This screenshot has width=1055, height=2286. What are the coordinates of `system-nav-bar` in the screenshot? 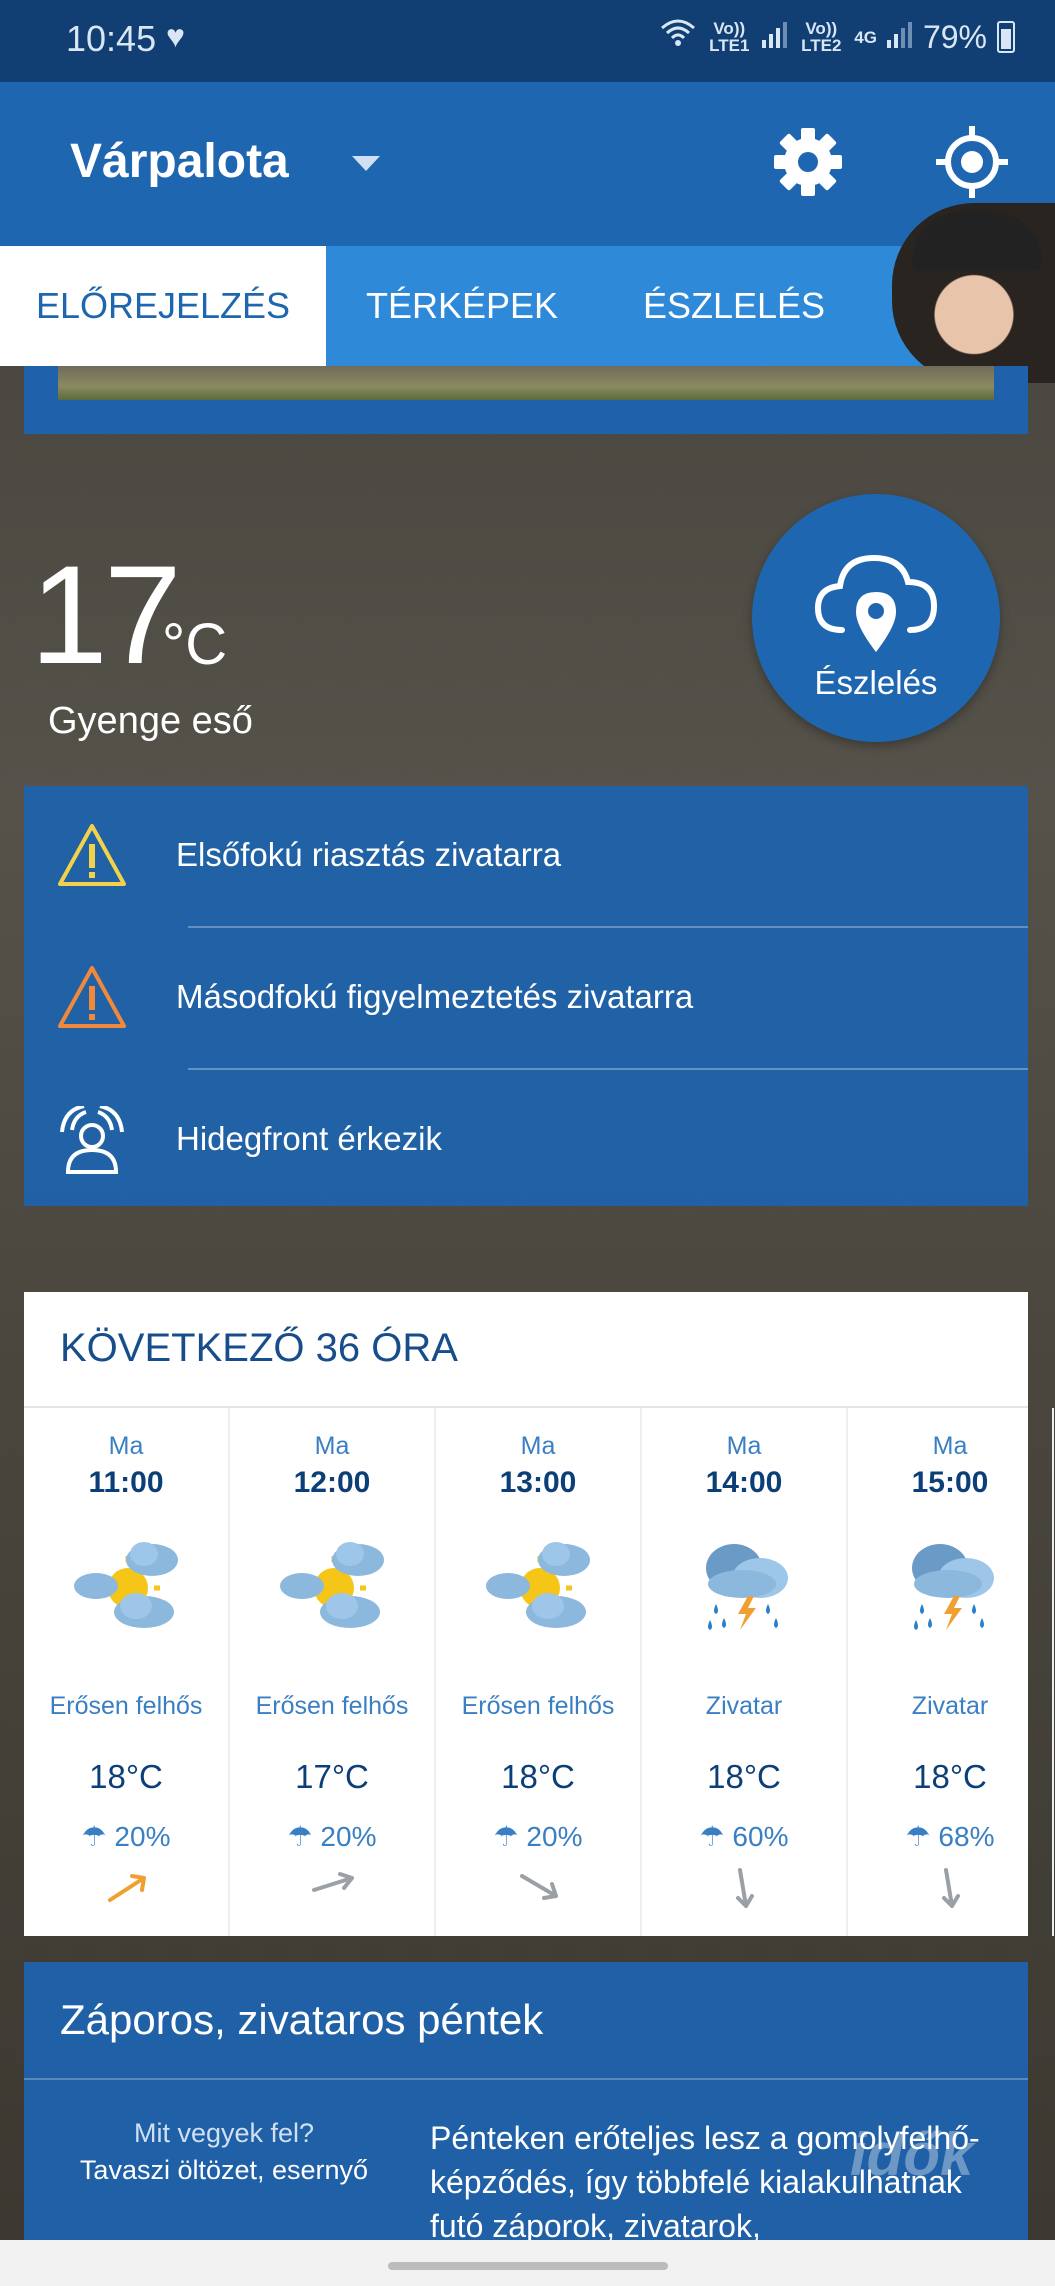 It's located at (527, 2263).